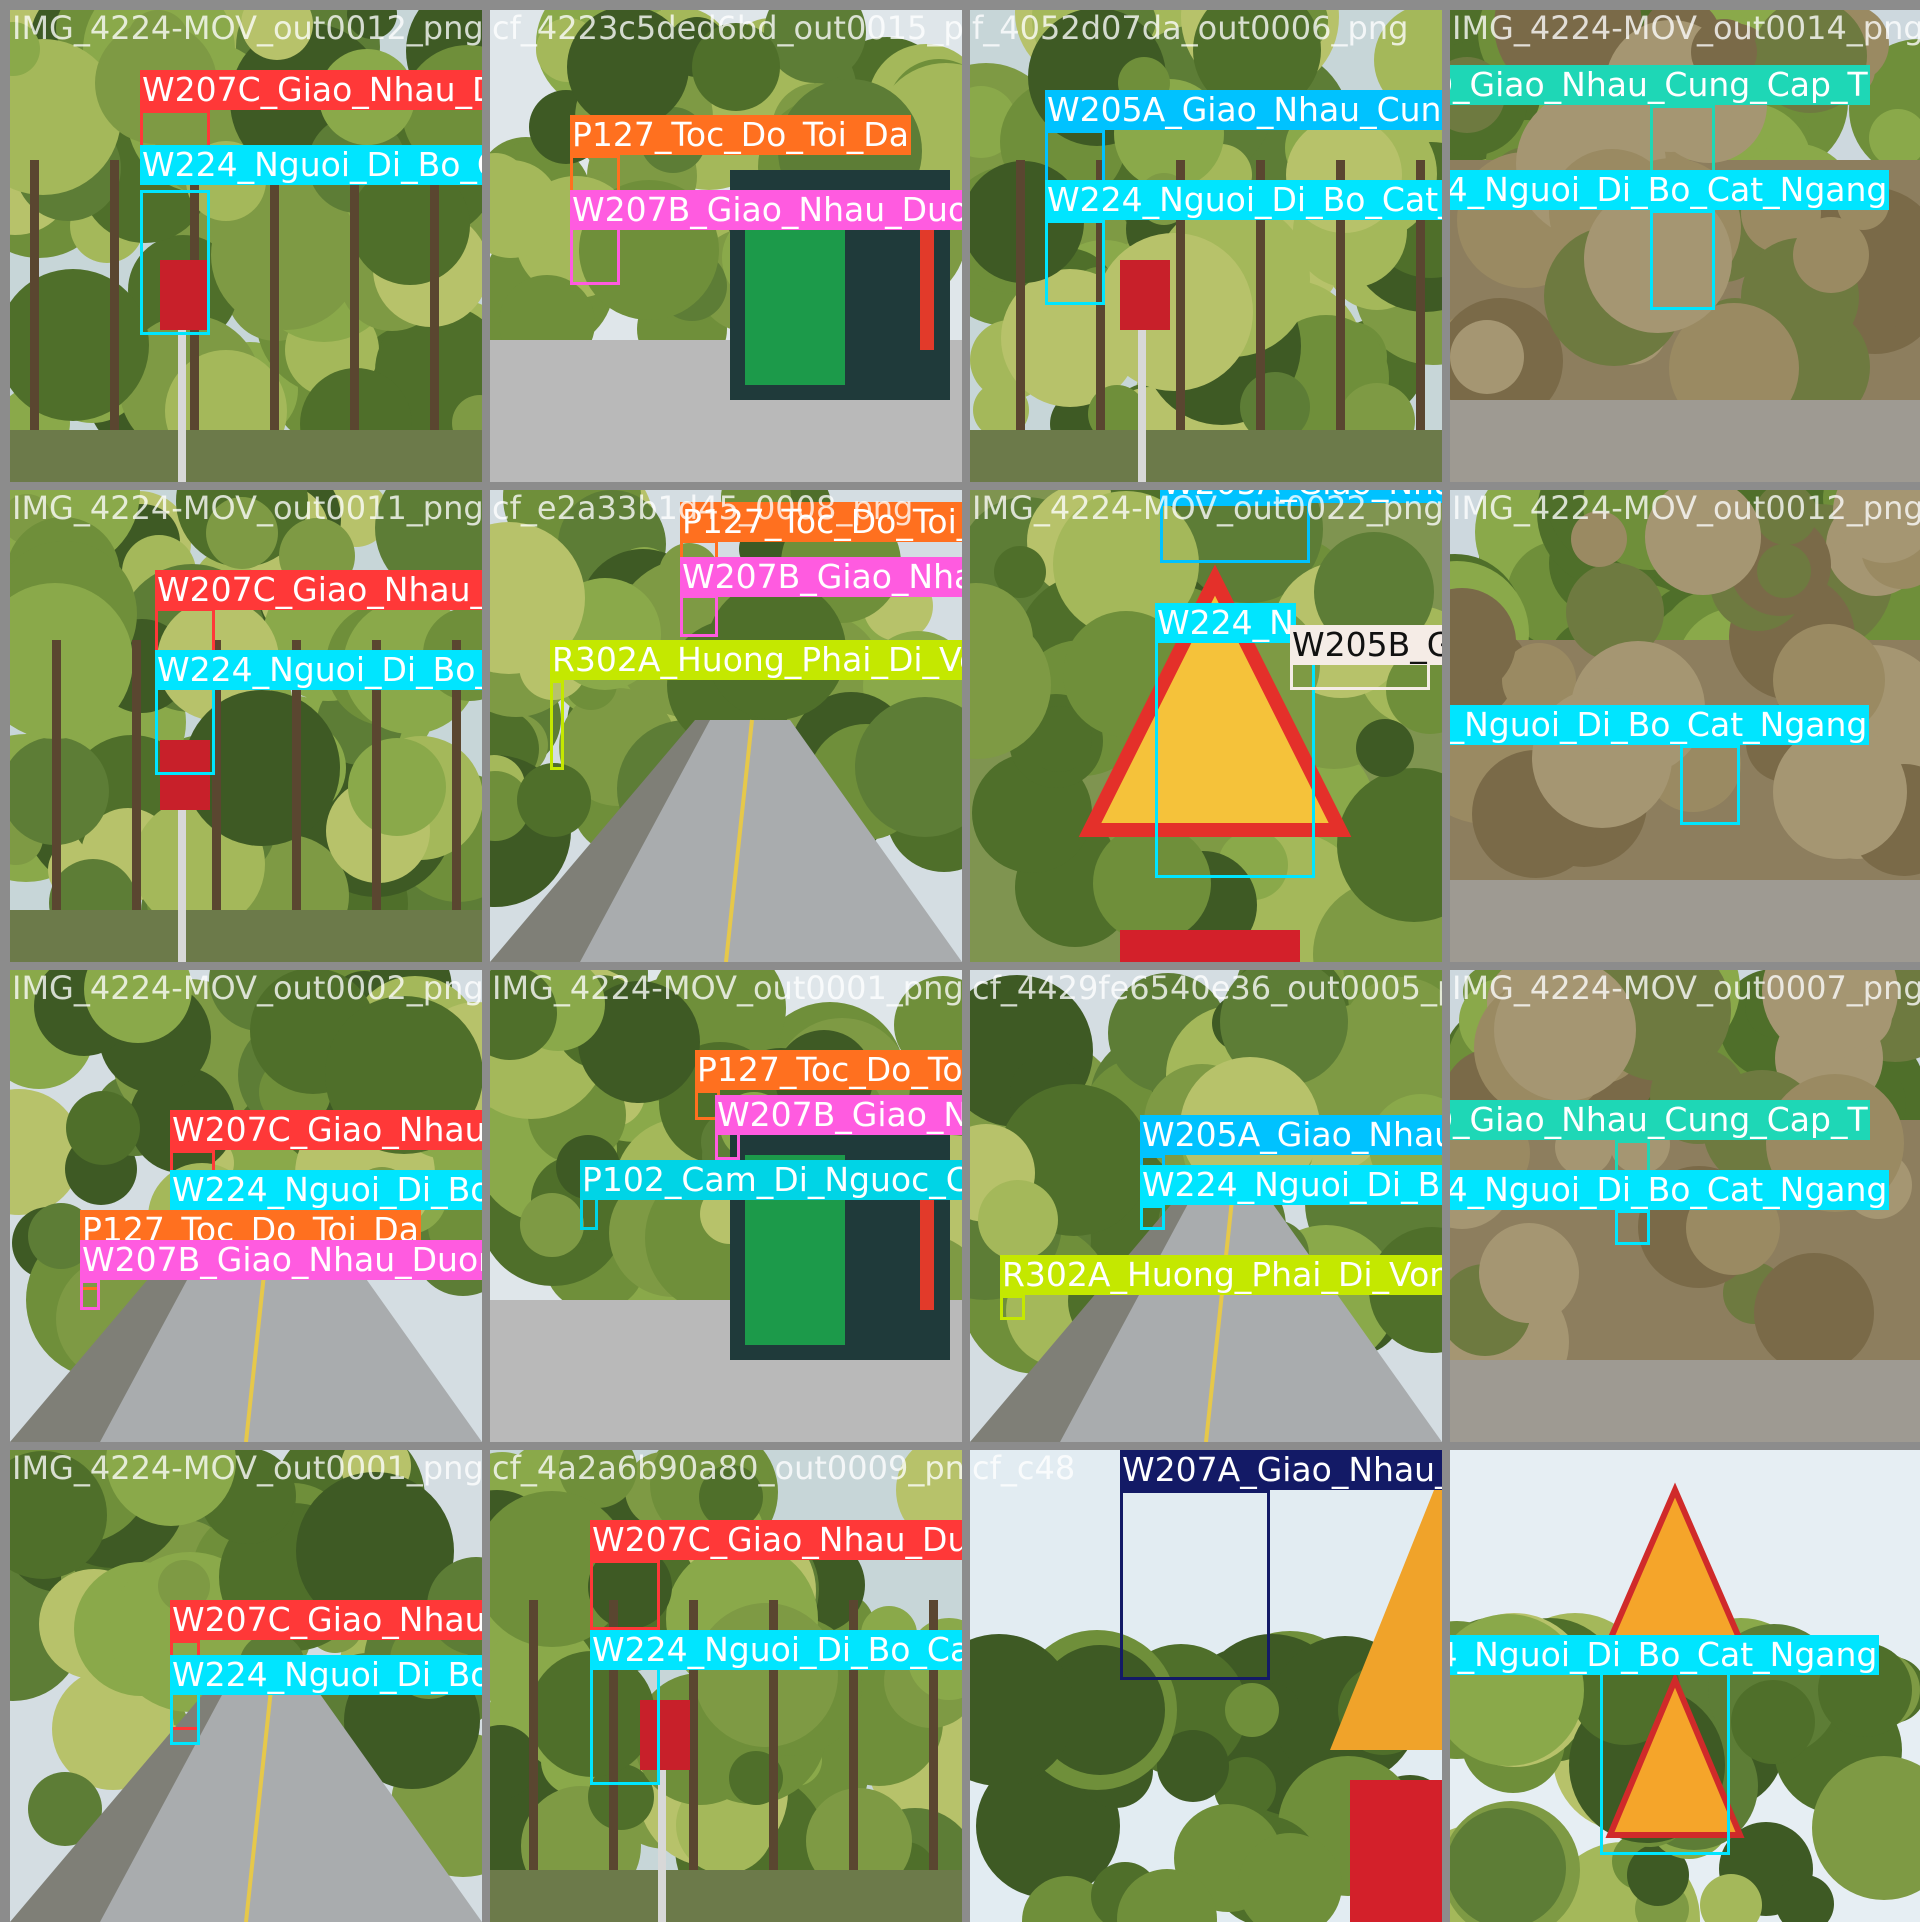 Image resolution: width=1920 pixels, height=1922 pixels. Describe the element at coordinates (1024, 1468) in the screenshot. I see `image-filename: cf_c48` at that location.